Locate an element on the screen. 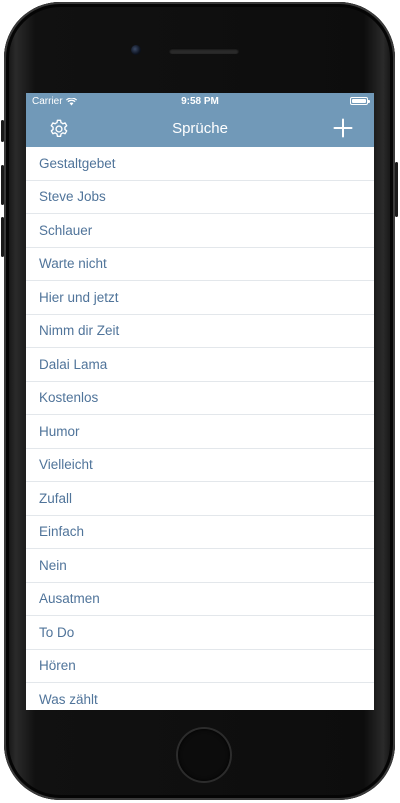 The image size is (400, 803). list-item: Vielleicht is located at coordinates (200, 465).